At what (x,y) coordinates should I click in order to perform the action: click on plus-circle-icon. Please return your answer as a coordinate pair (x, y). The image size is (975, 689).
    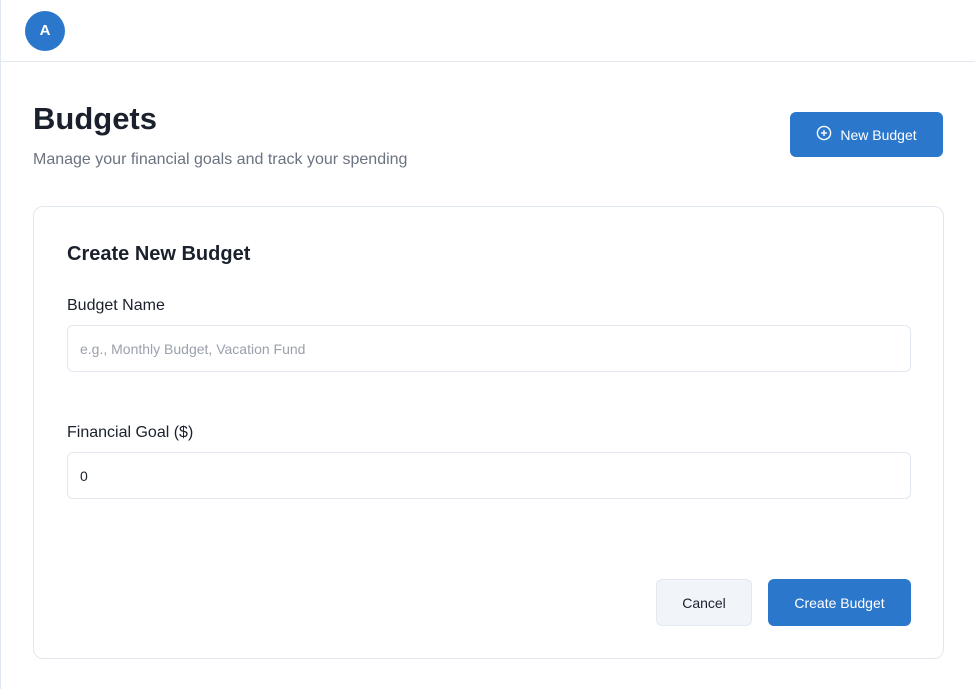
    Looking at the image, I should click on (824, 134).